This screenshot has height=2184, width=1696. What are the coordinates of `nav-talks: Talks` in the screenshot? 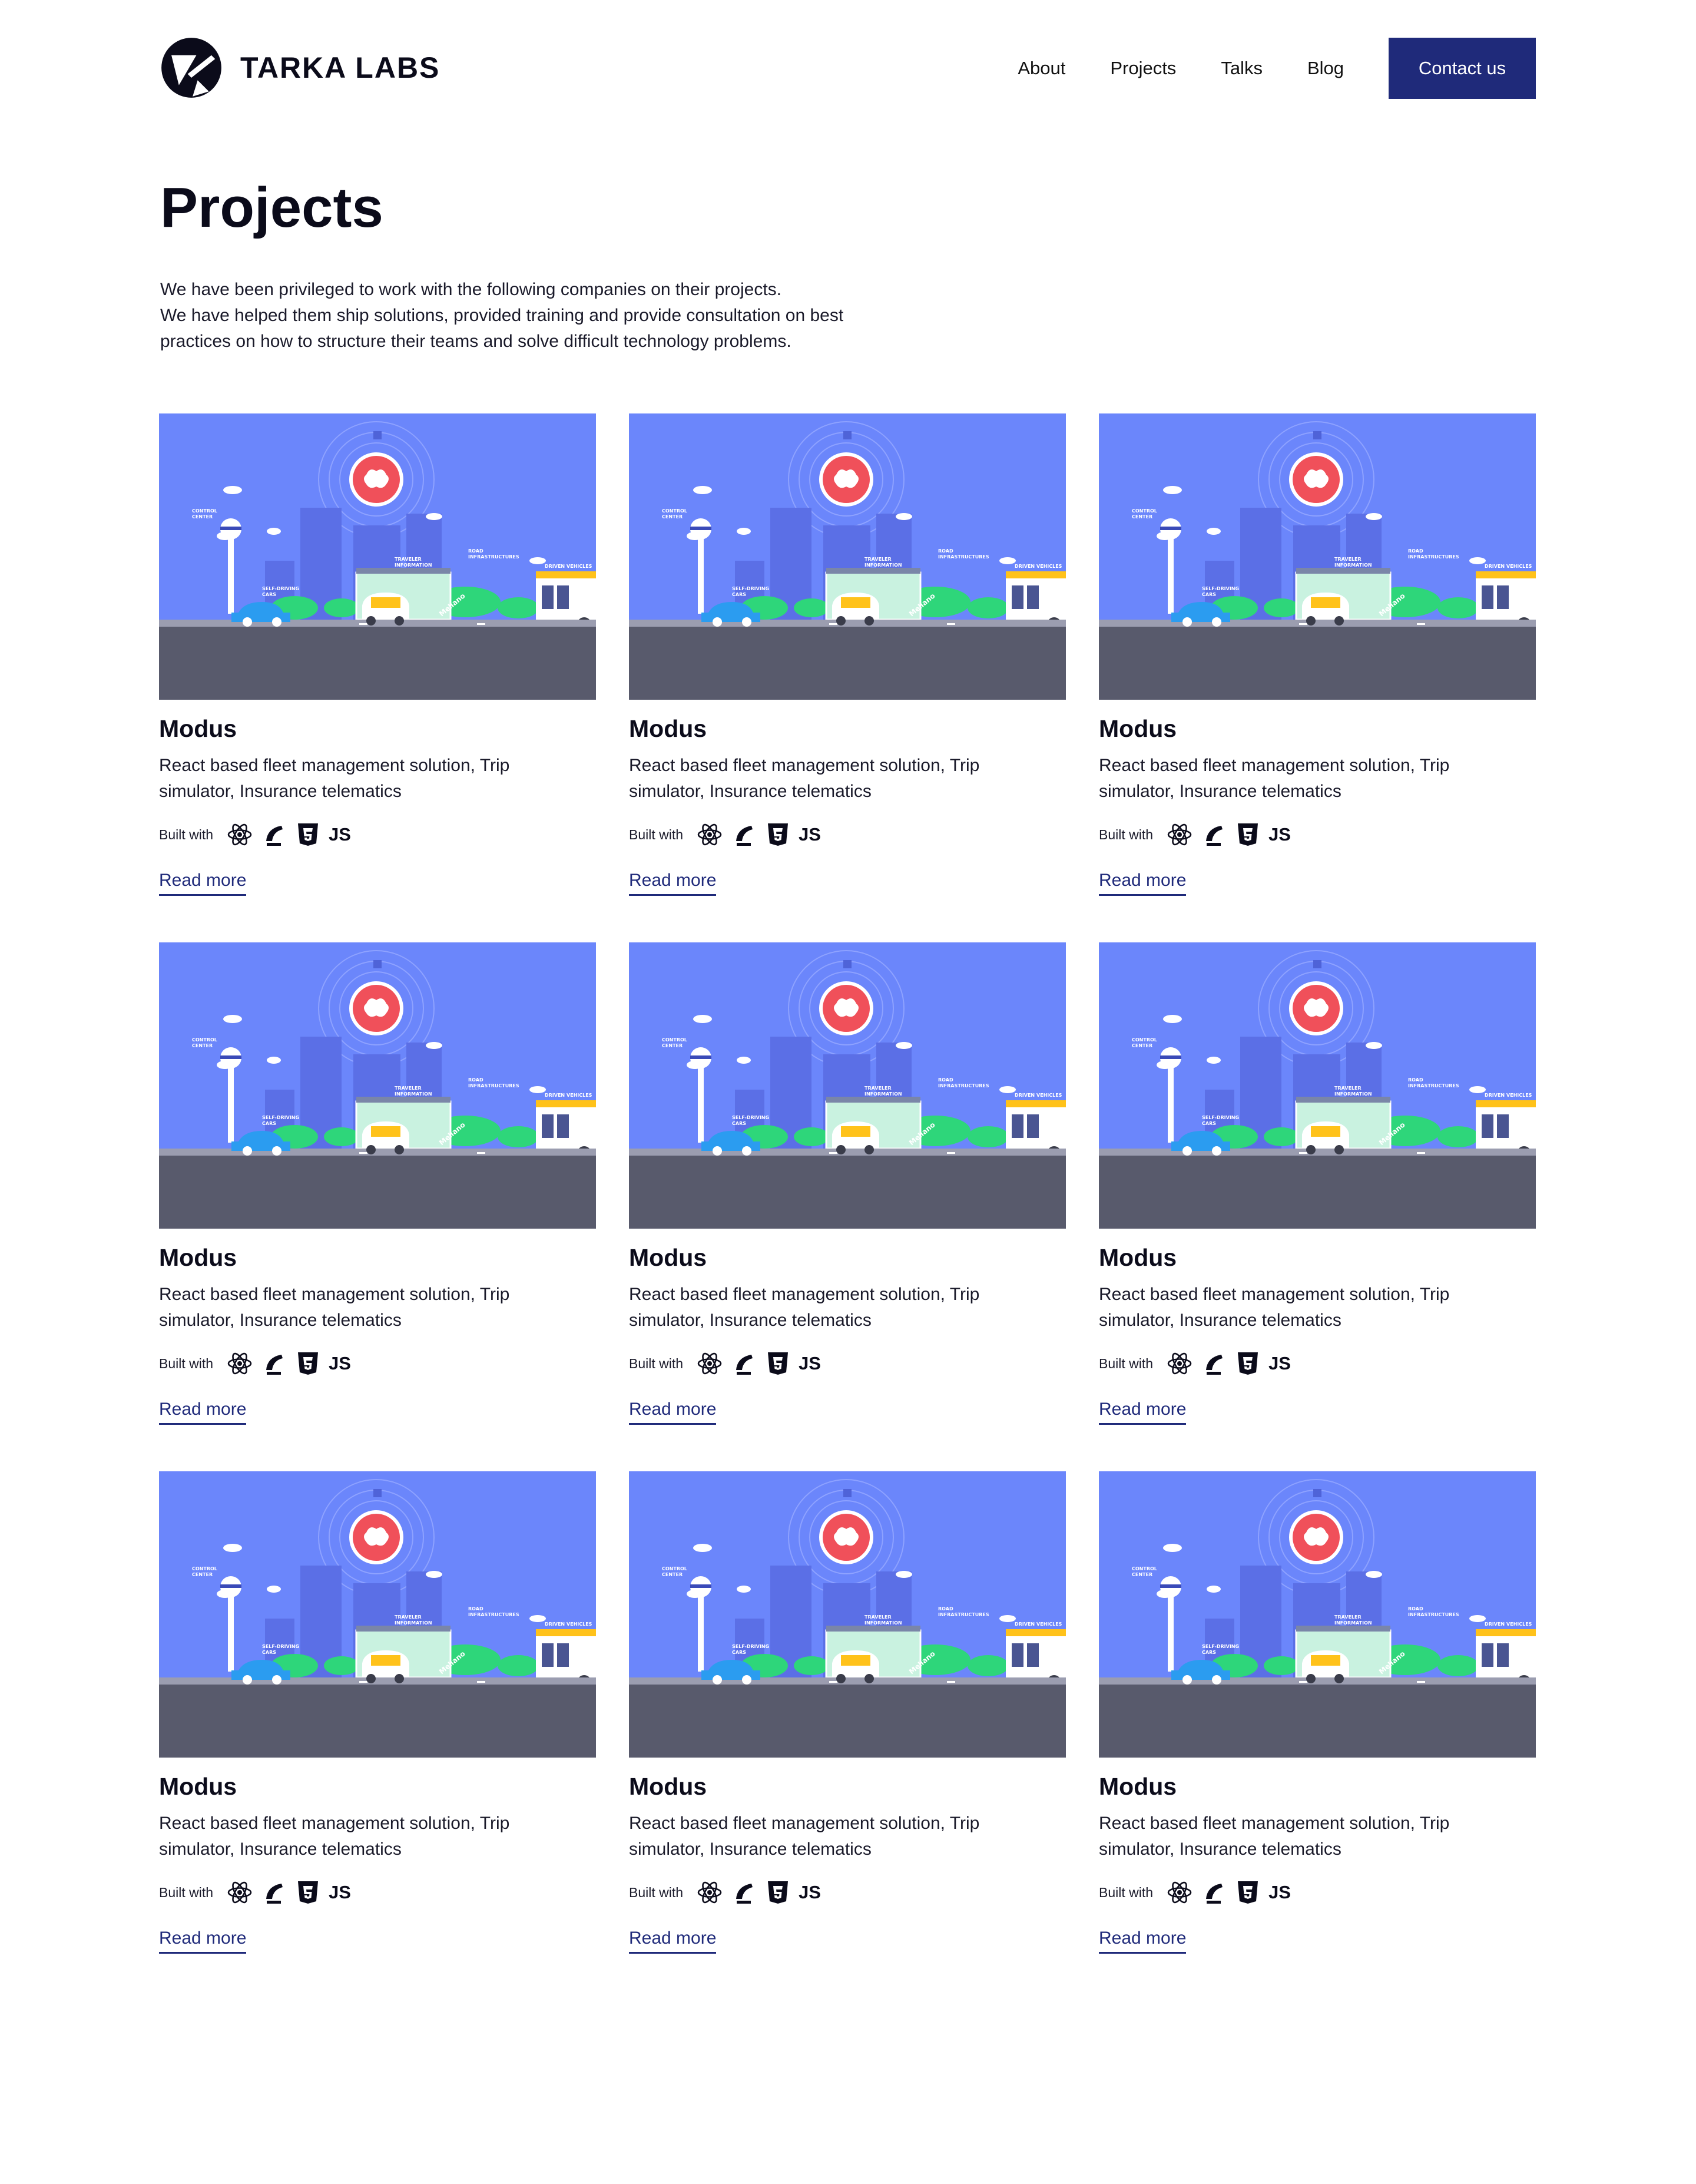 It's located at (1242, 68).